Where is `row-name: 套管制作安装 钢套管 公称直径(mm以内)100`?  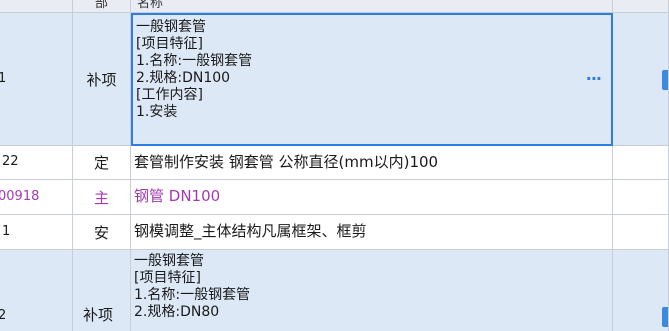
row-name: 套管制作安装 钢套管 公称直径(mm以内)100 is located at coordinates (286, 162).